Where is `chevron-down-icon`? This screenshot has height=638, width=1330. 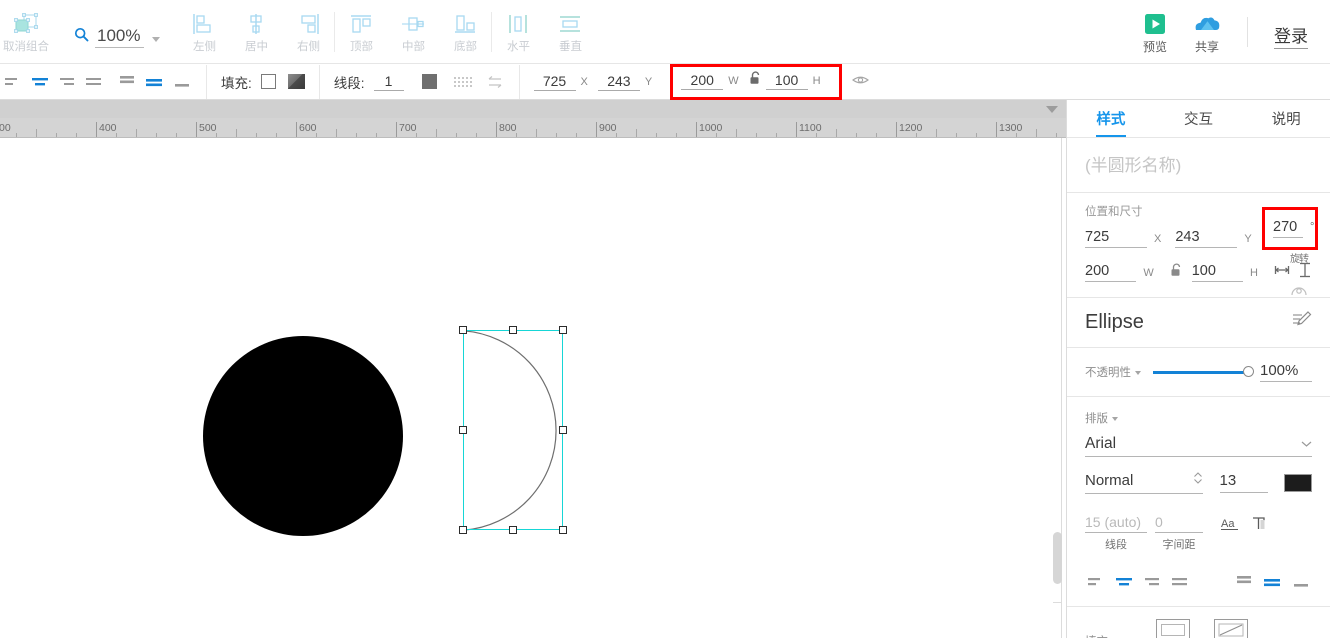
chevron-down-icon is located at coordinates (156, 39).